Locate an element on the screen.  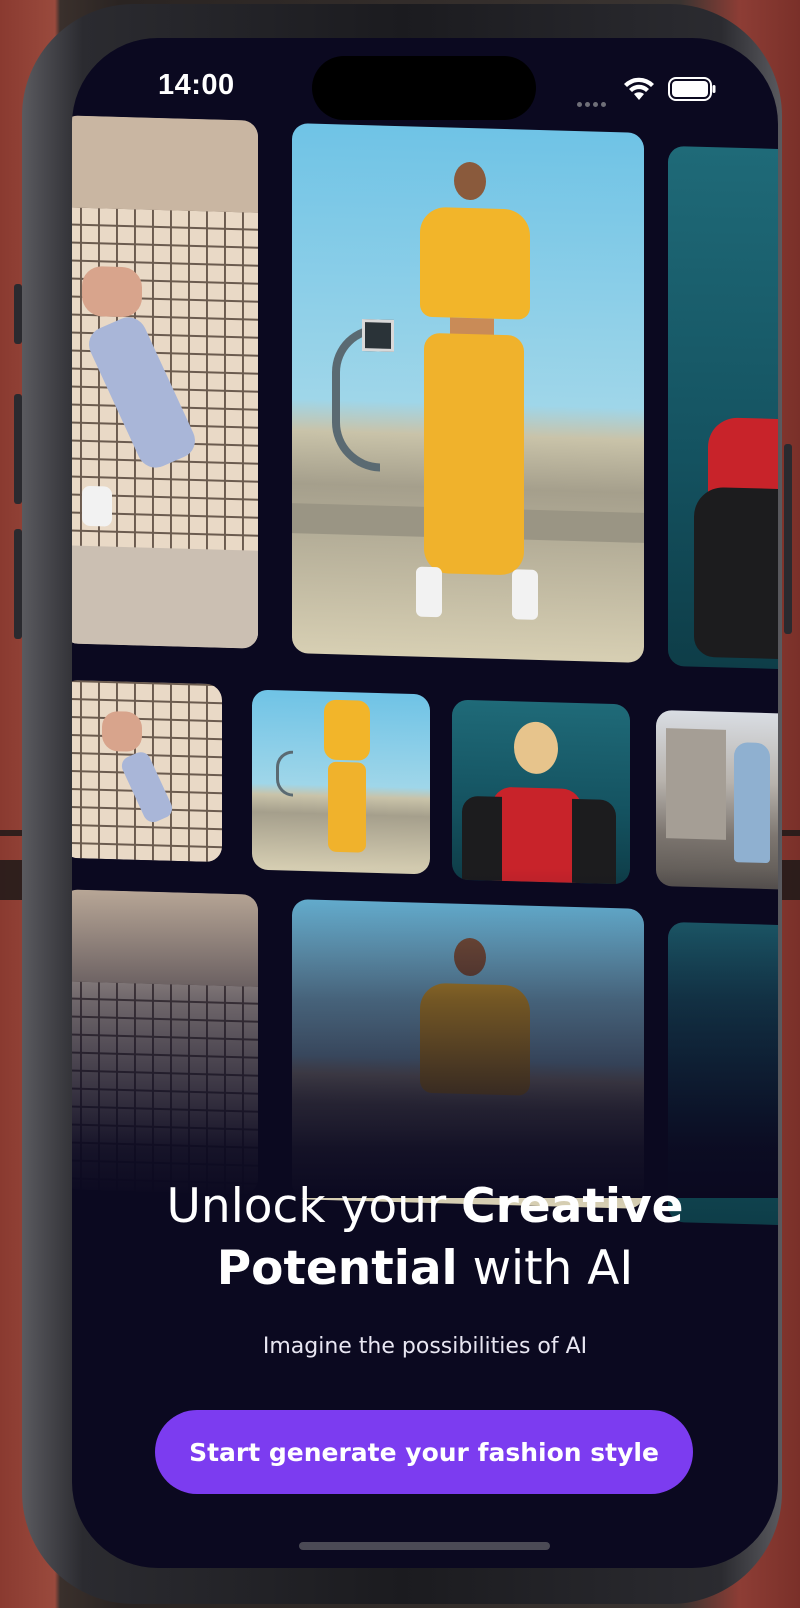
basketball-hoop-board is located at coordinates (378, 335).